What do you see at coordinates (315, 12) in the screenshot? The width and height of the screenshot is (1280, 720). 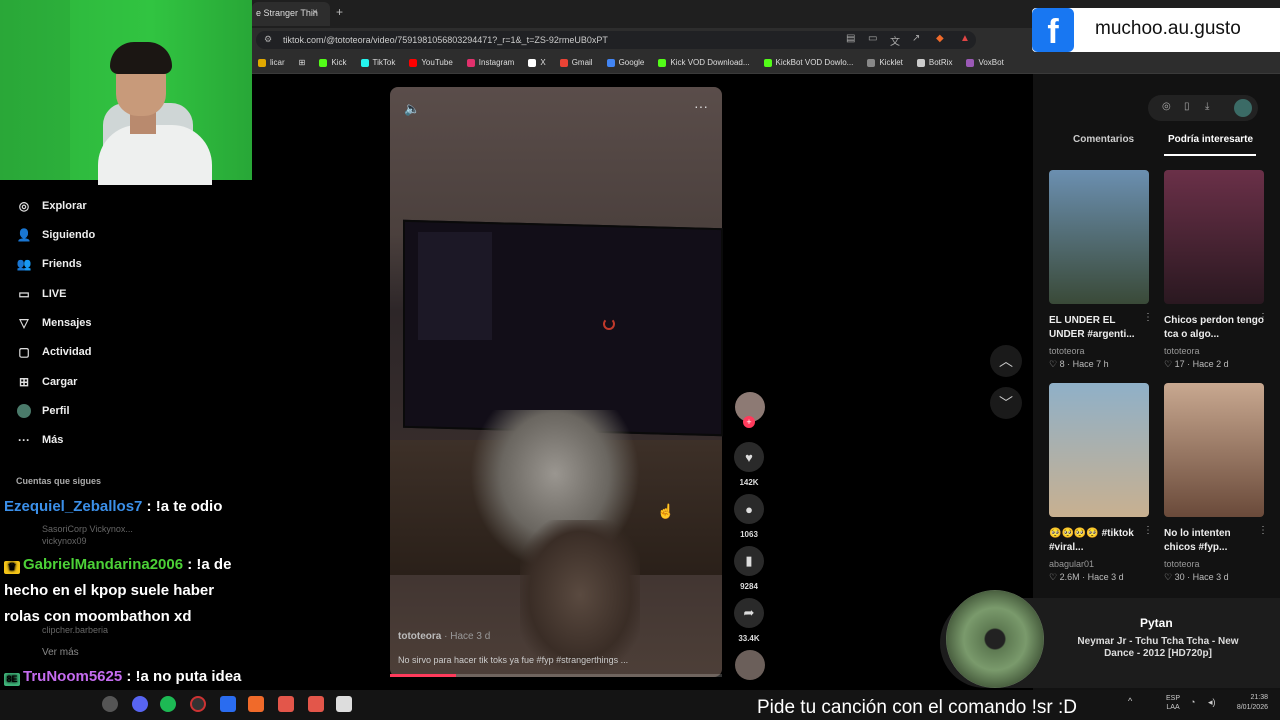 I see `tab-close-icon: ×` at bounding box center [315, 12].